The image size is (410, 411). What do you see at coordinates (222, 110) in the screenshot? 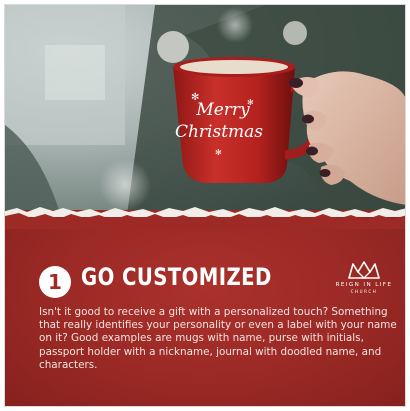
I see `mug-text-merry: Merry` at bounding box center [222, 110].